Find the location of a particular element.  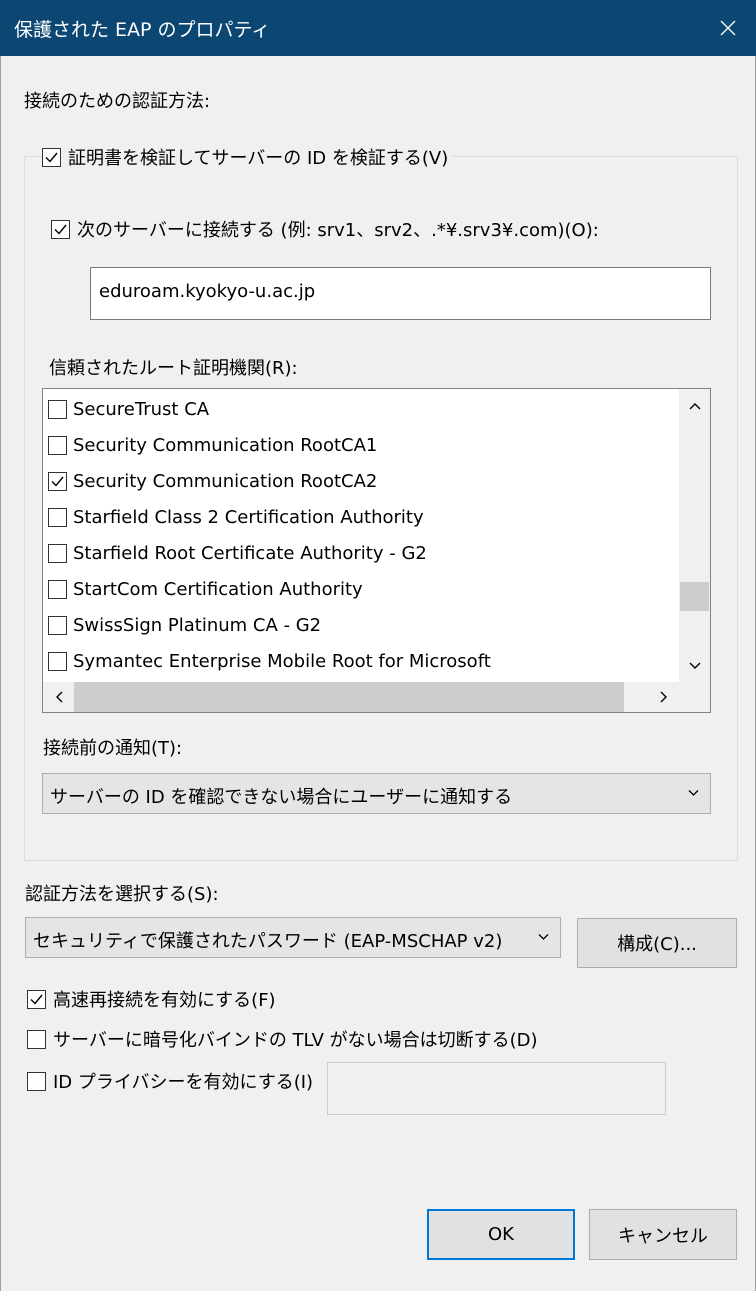

chevron-left-icon is located at coordinates (58, 697).